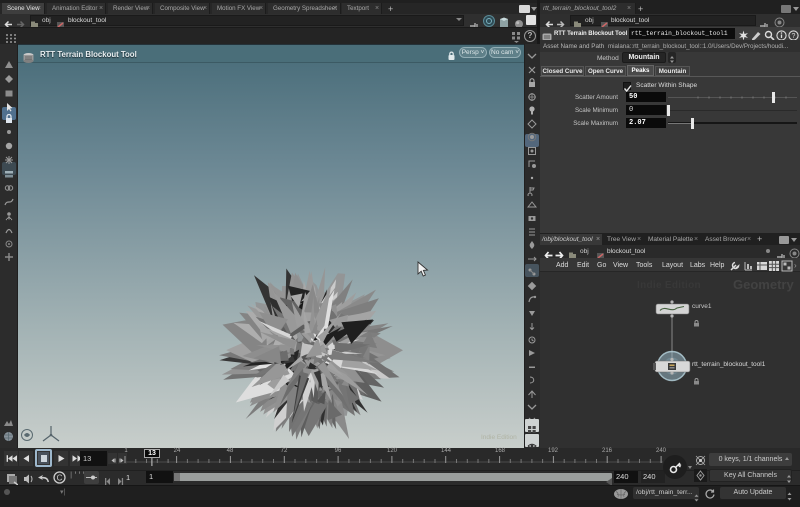  What do you see at coordinates (60, 478) in the screenshot?
I see `svg-text: C` at bounding box center [60, 478].